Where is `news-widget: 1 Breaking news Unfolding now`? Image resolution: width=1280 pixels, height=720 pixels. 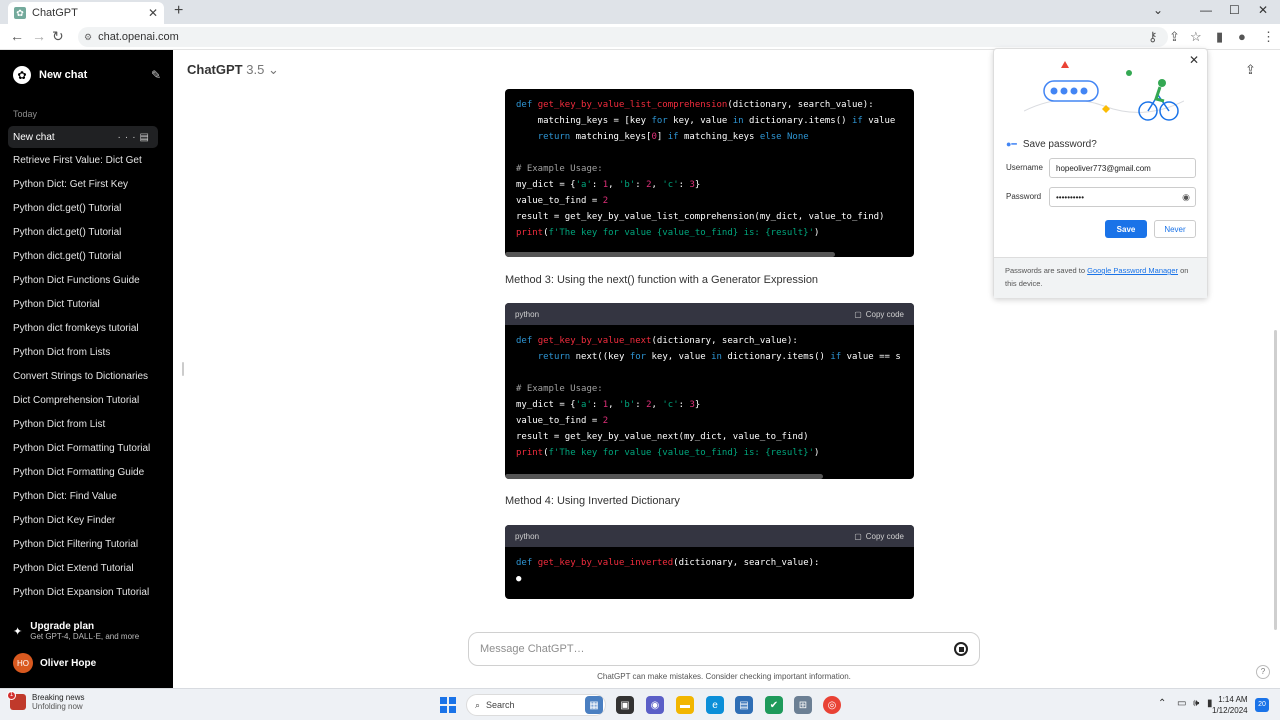 news-widget: 1 Breaking news Unfolding now is located at coordinates (46, 701).